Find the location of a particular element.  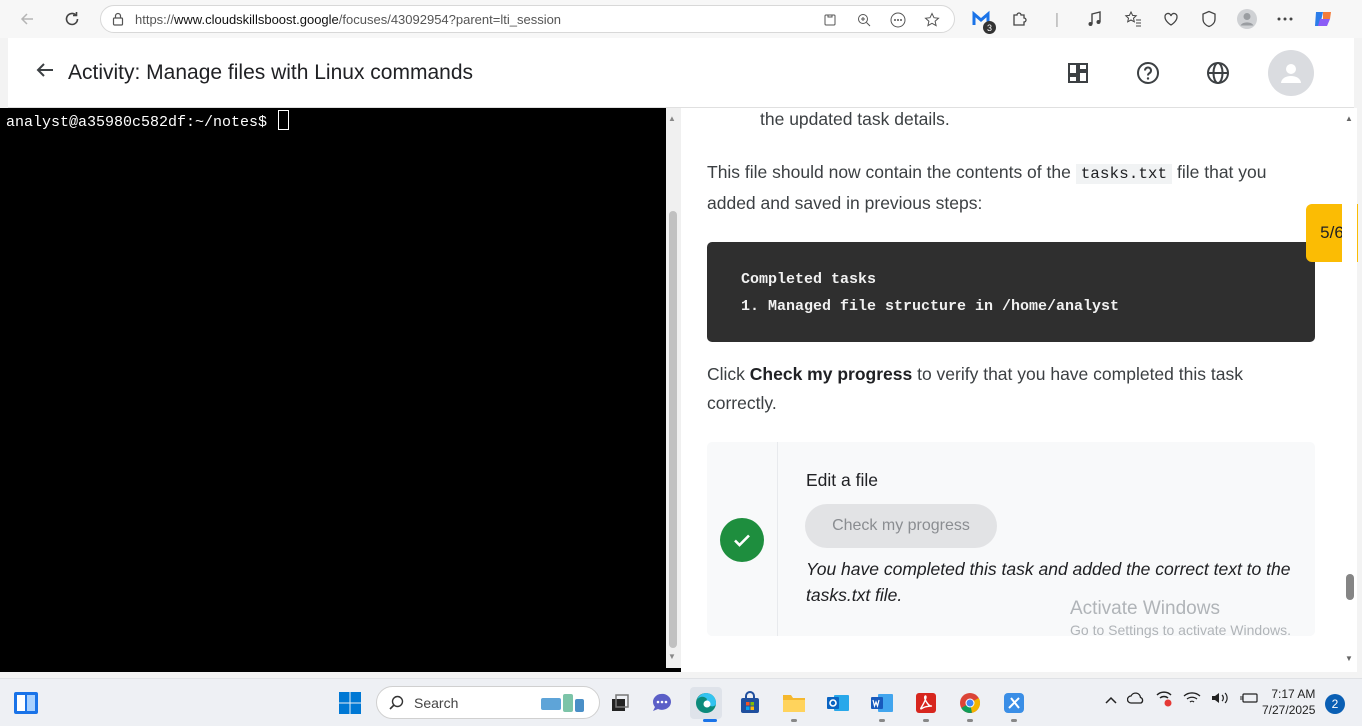

task-title: Edit a file is located at coordinates (842, 480).